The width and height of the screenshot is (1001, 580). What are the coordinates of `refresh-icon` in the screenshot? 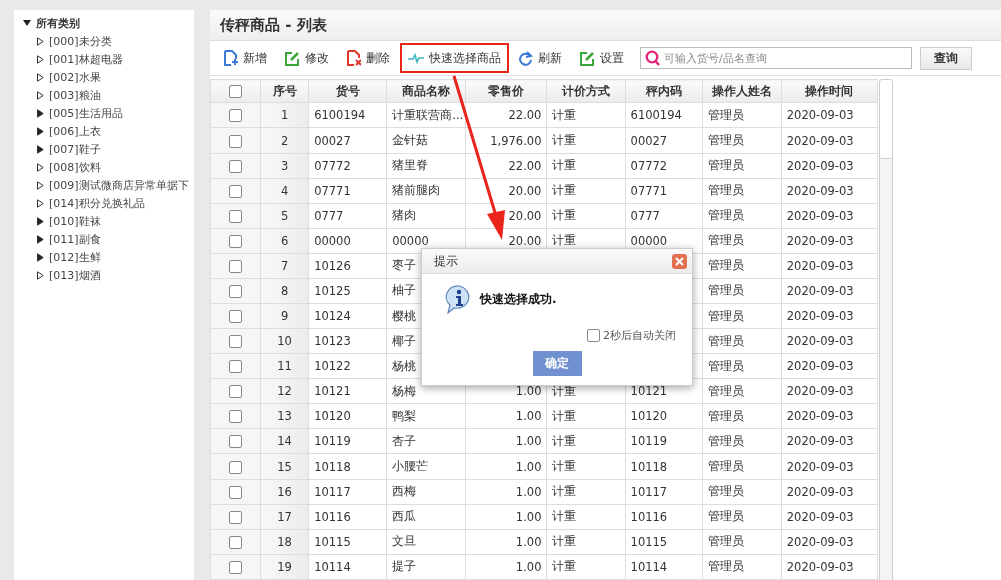 It's located at (526, 58).